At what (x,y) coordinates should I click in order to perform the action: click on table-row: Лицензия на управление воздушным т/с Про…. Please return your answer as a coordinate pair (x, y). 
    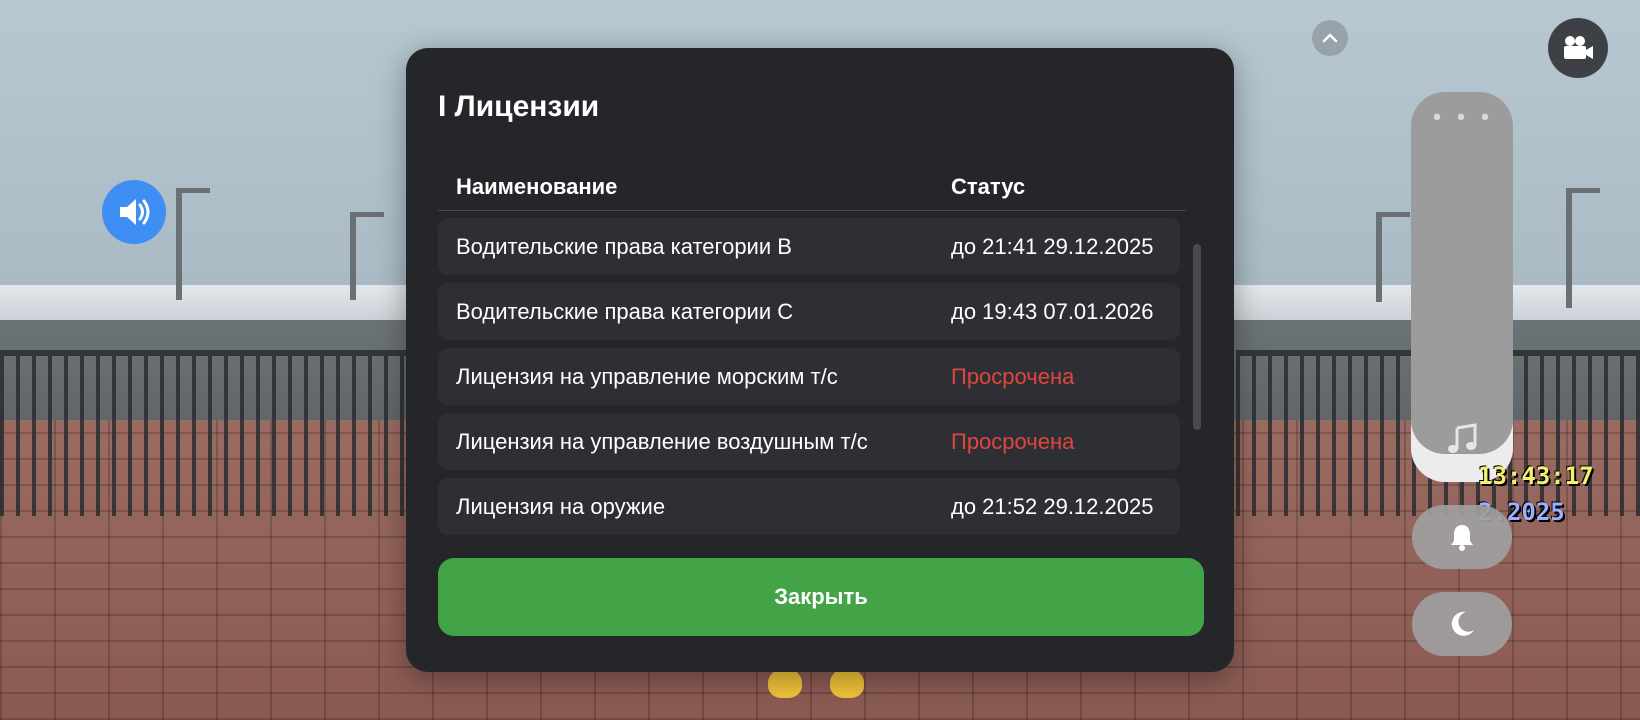
    Looking at the image, I should click on (809, 441).